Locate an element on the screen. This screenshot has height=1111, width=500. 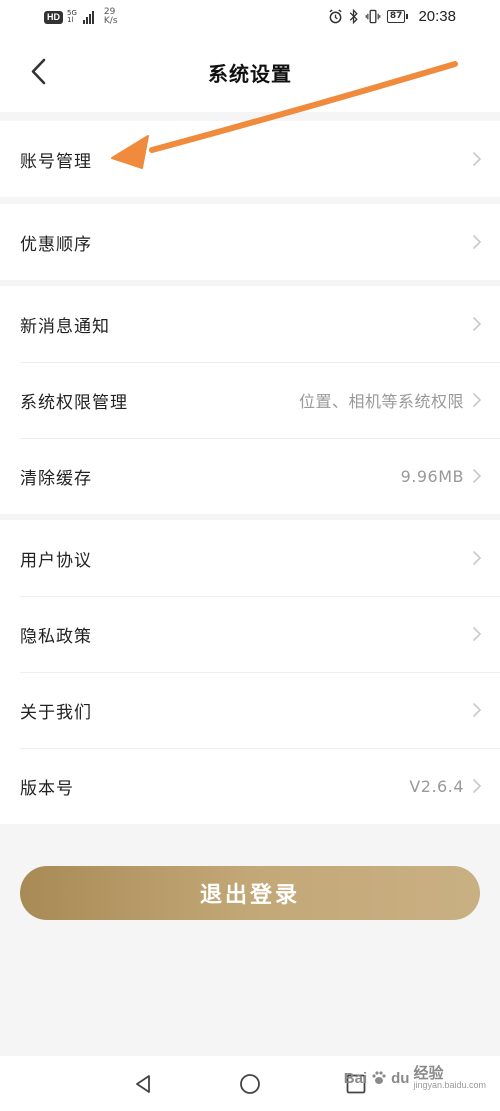
hd-badge: HD is located at coordinates (53, 17).